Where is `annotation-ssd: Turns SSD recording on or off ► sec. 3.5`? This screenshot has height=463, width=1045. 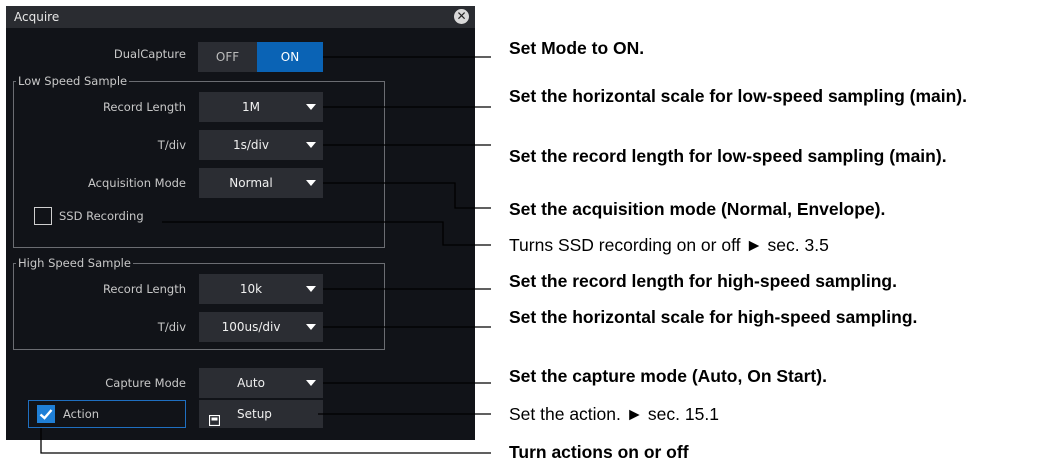
annotation-ssd: Turns SSD recording on or off ► sec. 3.5 is located at coordinates (669, 245).